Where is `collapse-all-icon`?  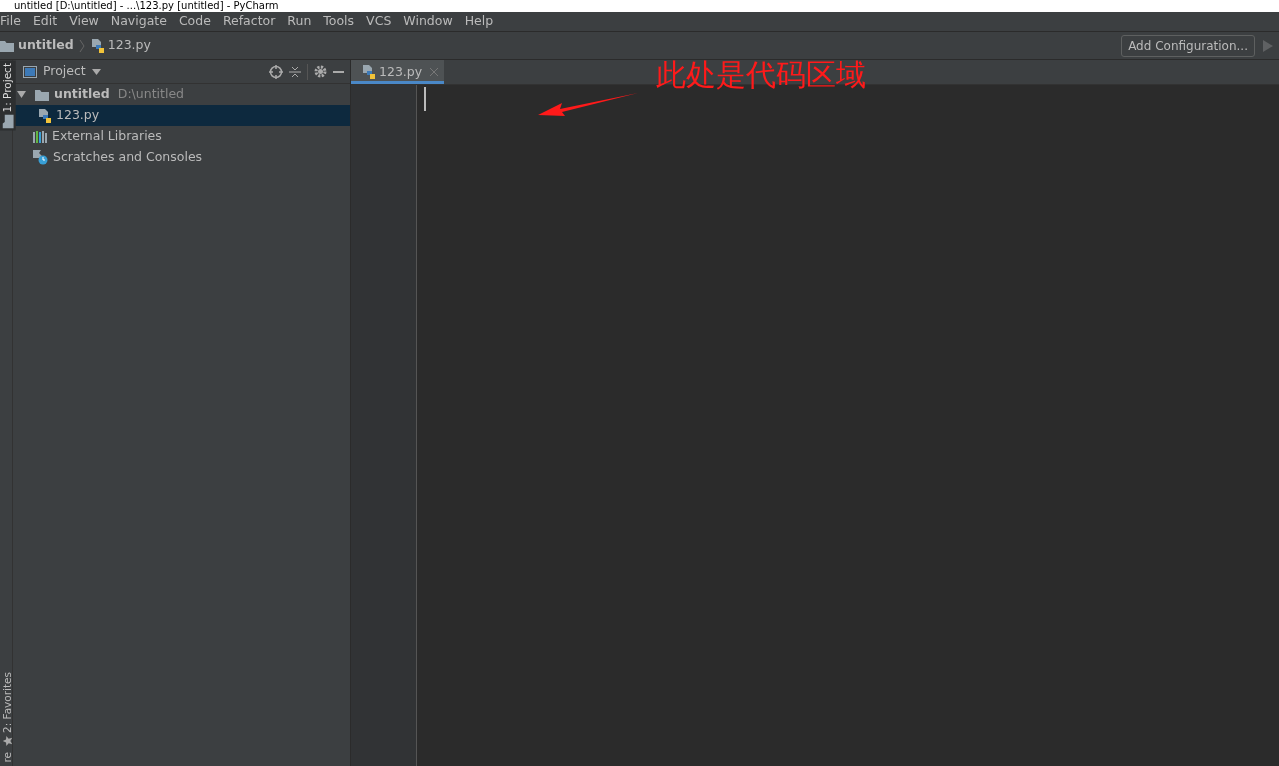 collapse-all-icon is located at coordinates (295, 71).